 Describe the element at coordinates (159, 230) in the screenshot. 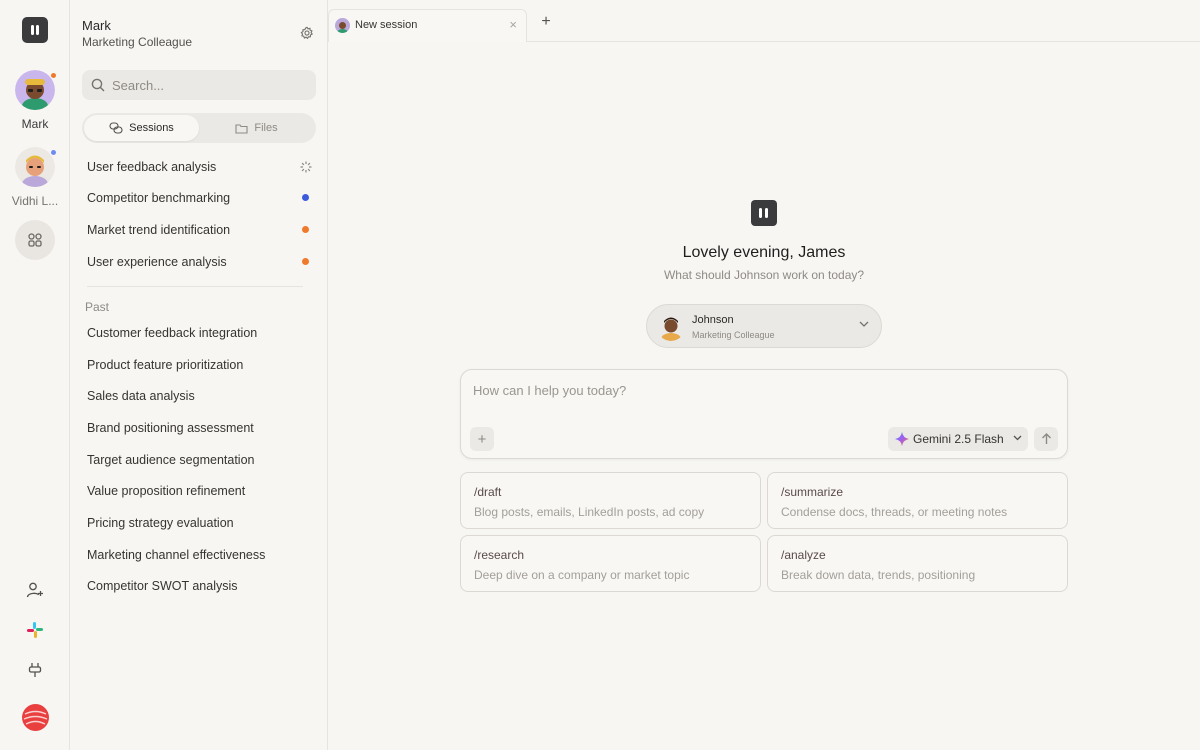

I see `session-title: Market trend identification` at that location.